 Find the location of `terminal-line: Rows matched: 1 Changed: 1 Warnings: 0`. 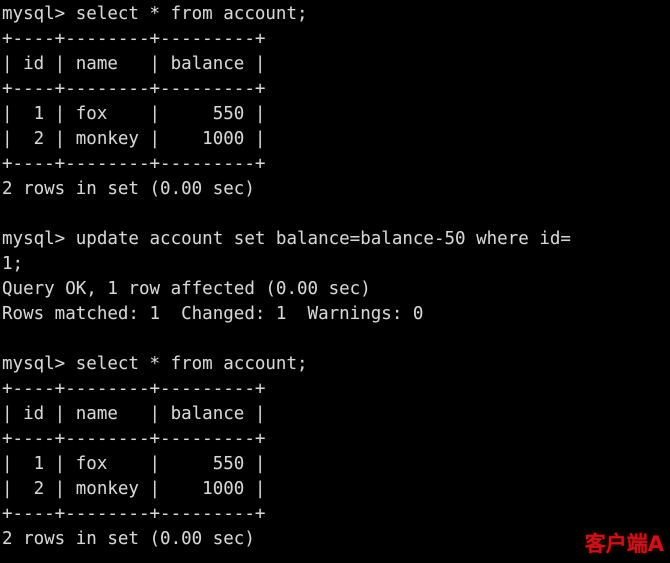

terminal-line: Rows matched: 1 Changed: 1 Warnings: 0 is located at coordinates (213, 314).